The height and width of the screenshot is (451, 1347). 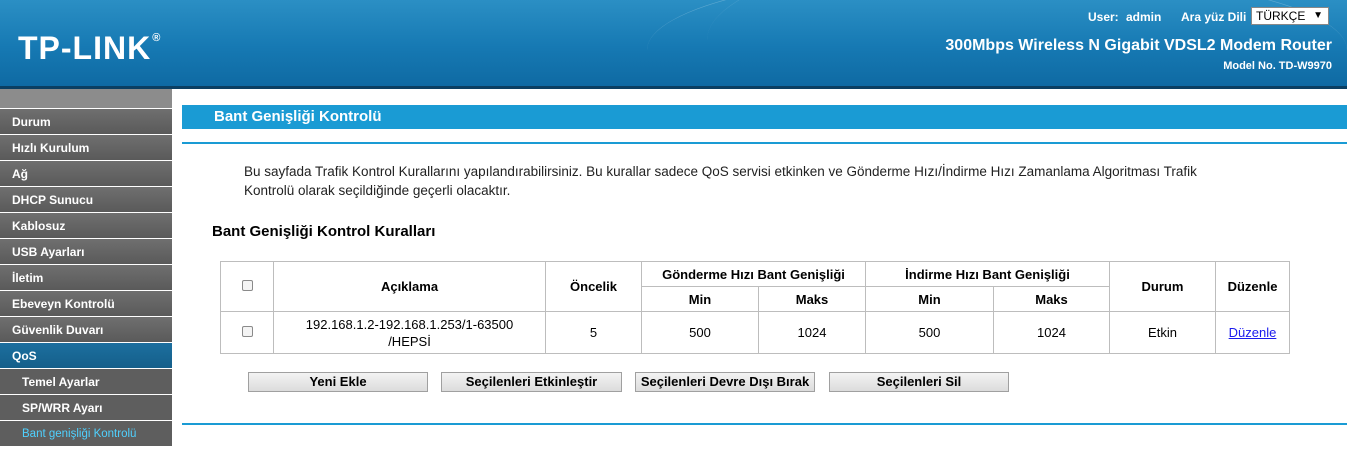 What do you see at coordinates (298, 116) in the screenshot?
I see `page-title: Bant Genişliği Kontrolü` at bounding box center [298, 116].